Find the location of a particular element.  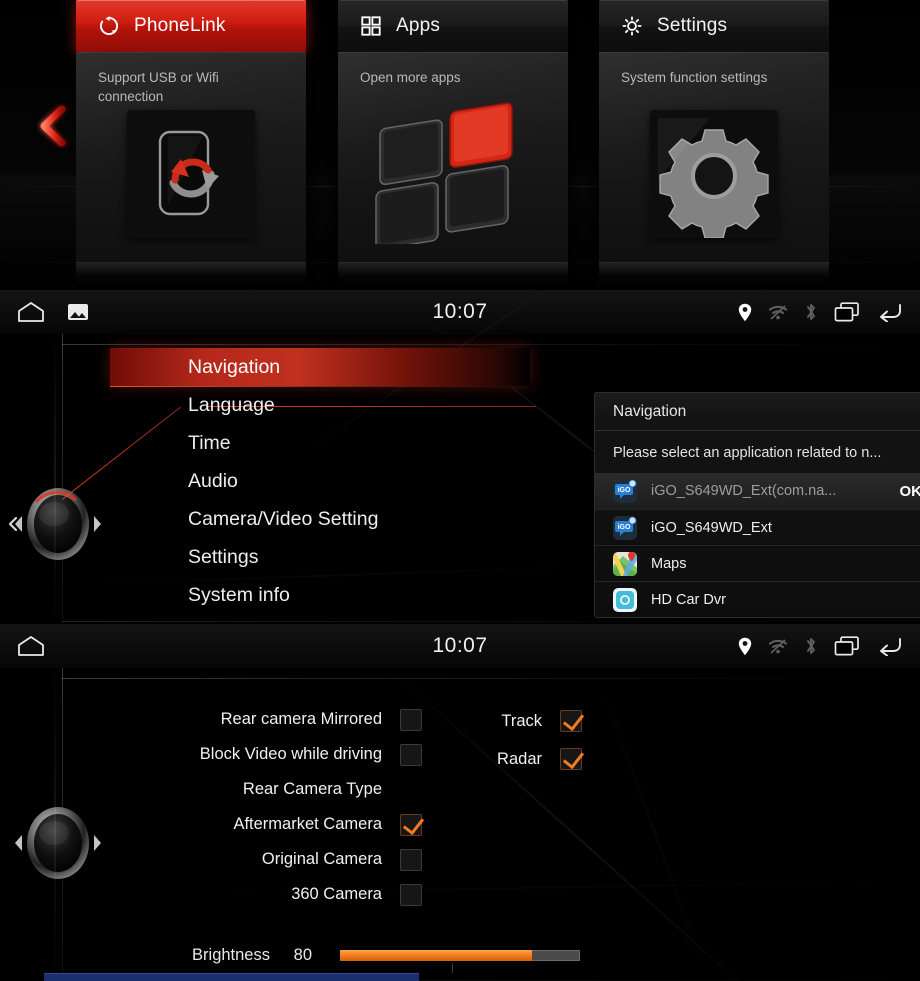

dvr-app-icon is located at coordinates (625, 599).